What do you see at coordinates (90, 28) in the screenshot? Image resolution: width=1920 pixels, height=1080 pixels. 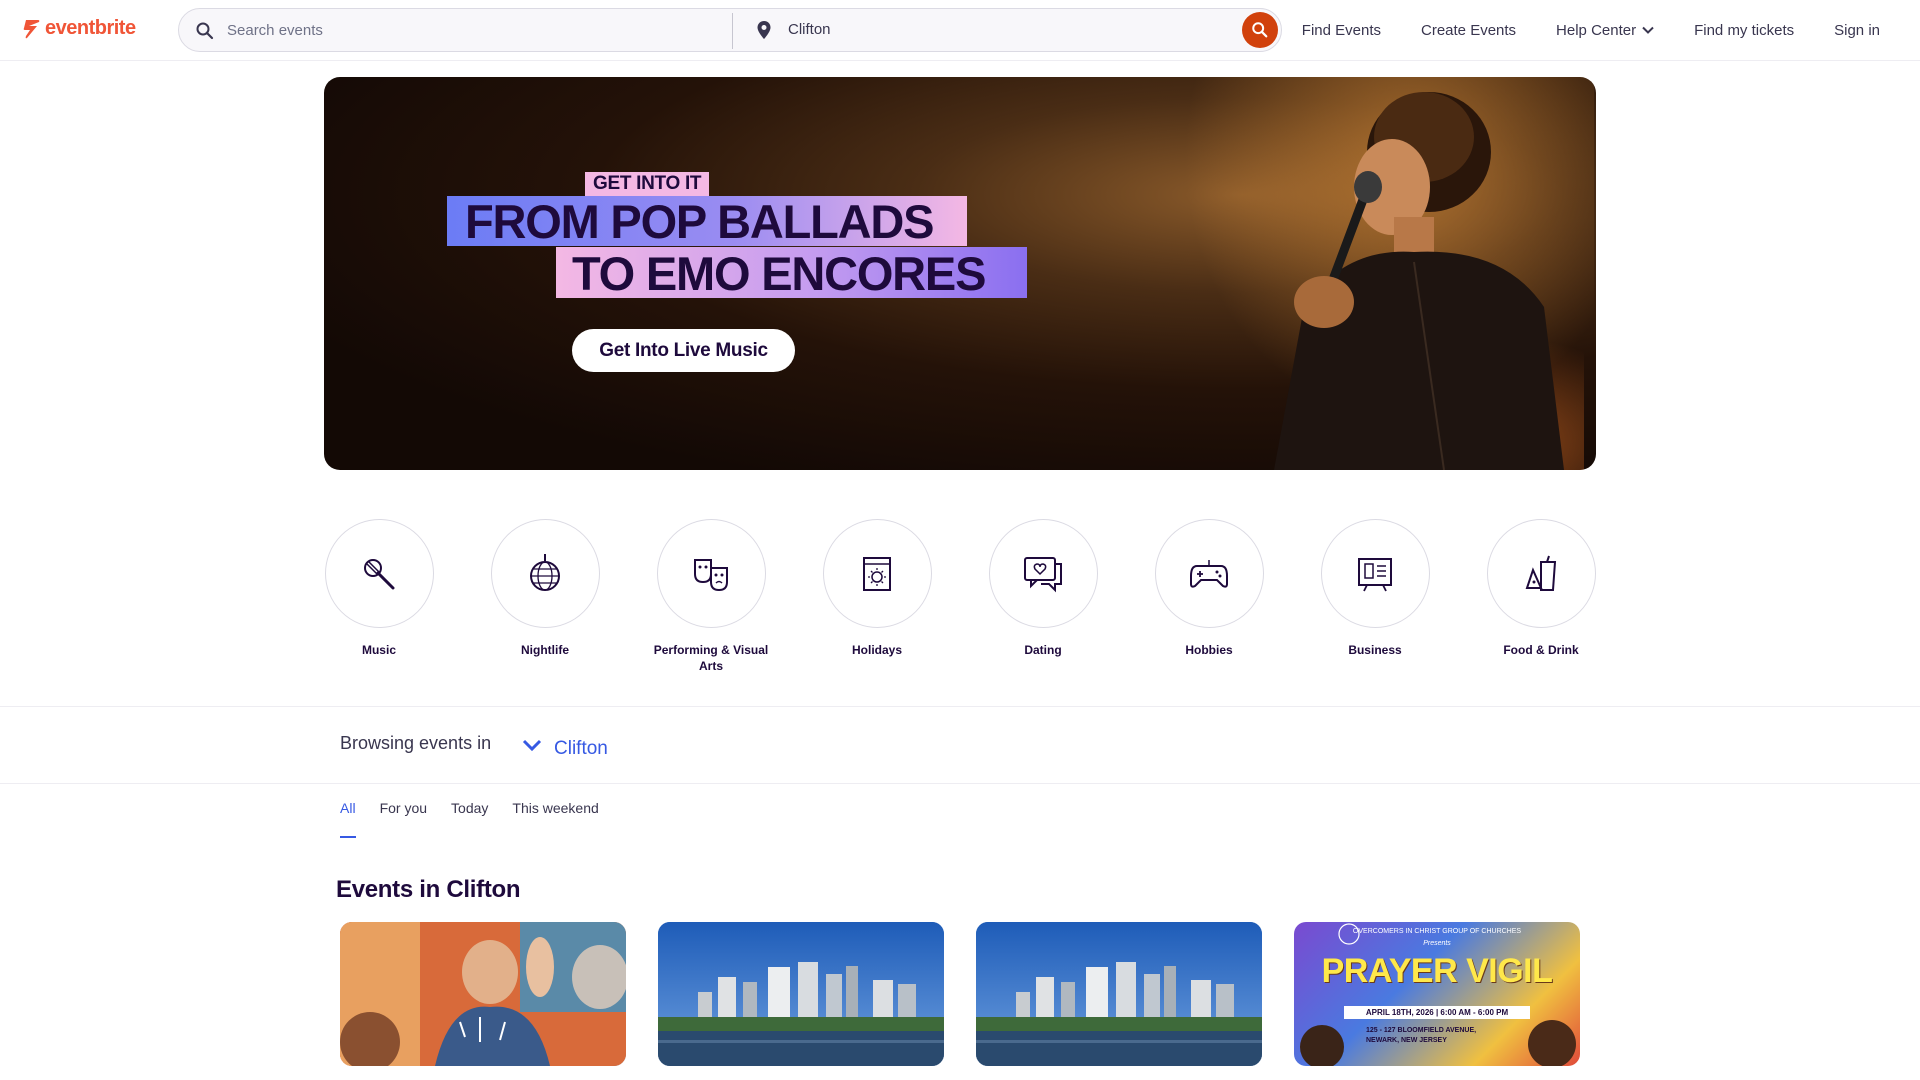 I see `brand-name: eventbrite` at bounding box center [90, 28].